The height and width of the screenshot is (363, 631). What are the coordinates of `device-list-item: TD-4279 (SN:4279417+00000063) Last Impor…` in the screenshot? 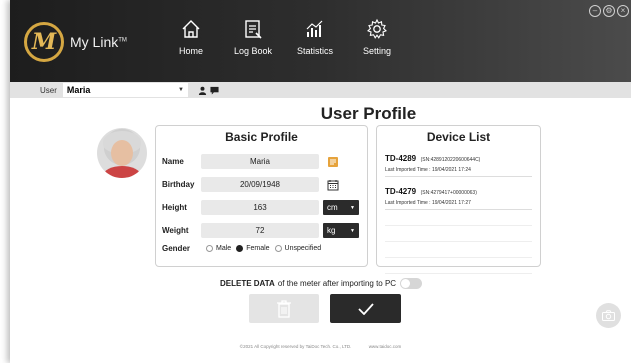 It's located at (458, 195).